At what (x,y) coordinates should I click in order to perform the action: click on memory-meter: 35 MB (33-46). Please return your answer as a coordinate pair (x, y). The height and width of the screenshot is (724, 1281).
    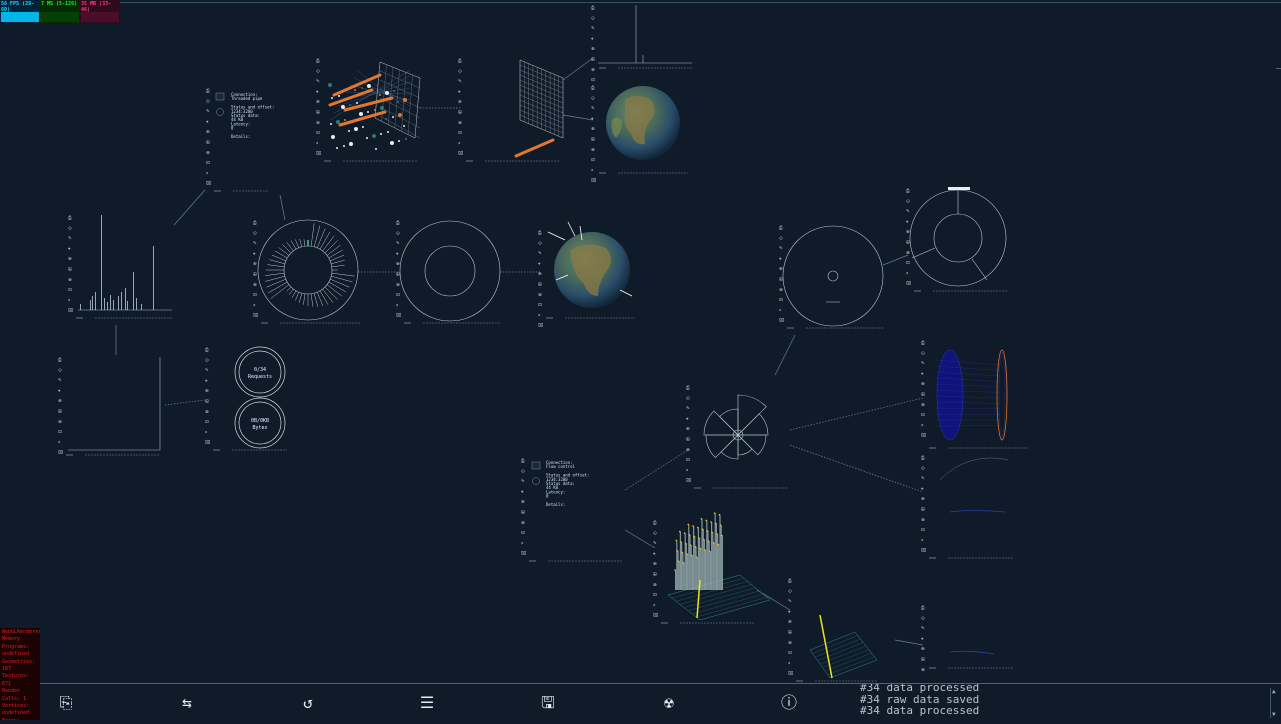
    Looking at the image, I should click on (100, 11).